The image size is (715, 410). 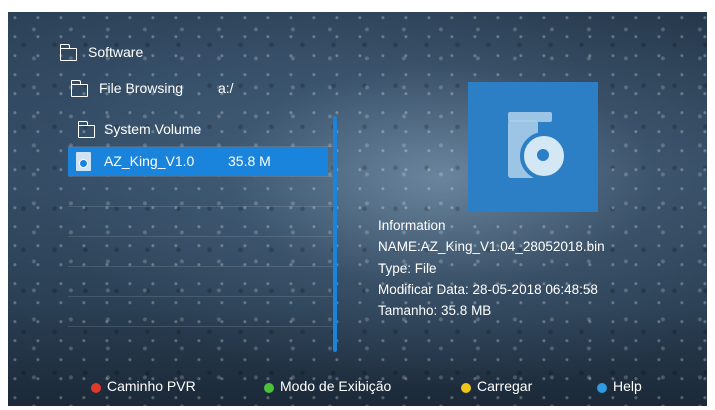 What do you see at coordinates (96, 388) in the screenshot?
I see `red-button-icon` at bounding box center [96, 388].